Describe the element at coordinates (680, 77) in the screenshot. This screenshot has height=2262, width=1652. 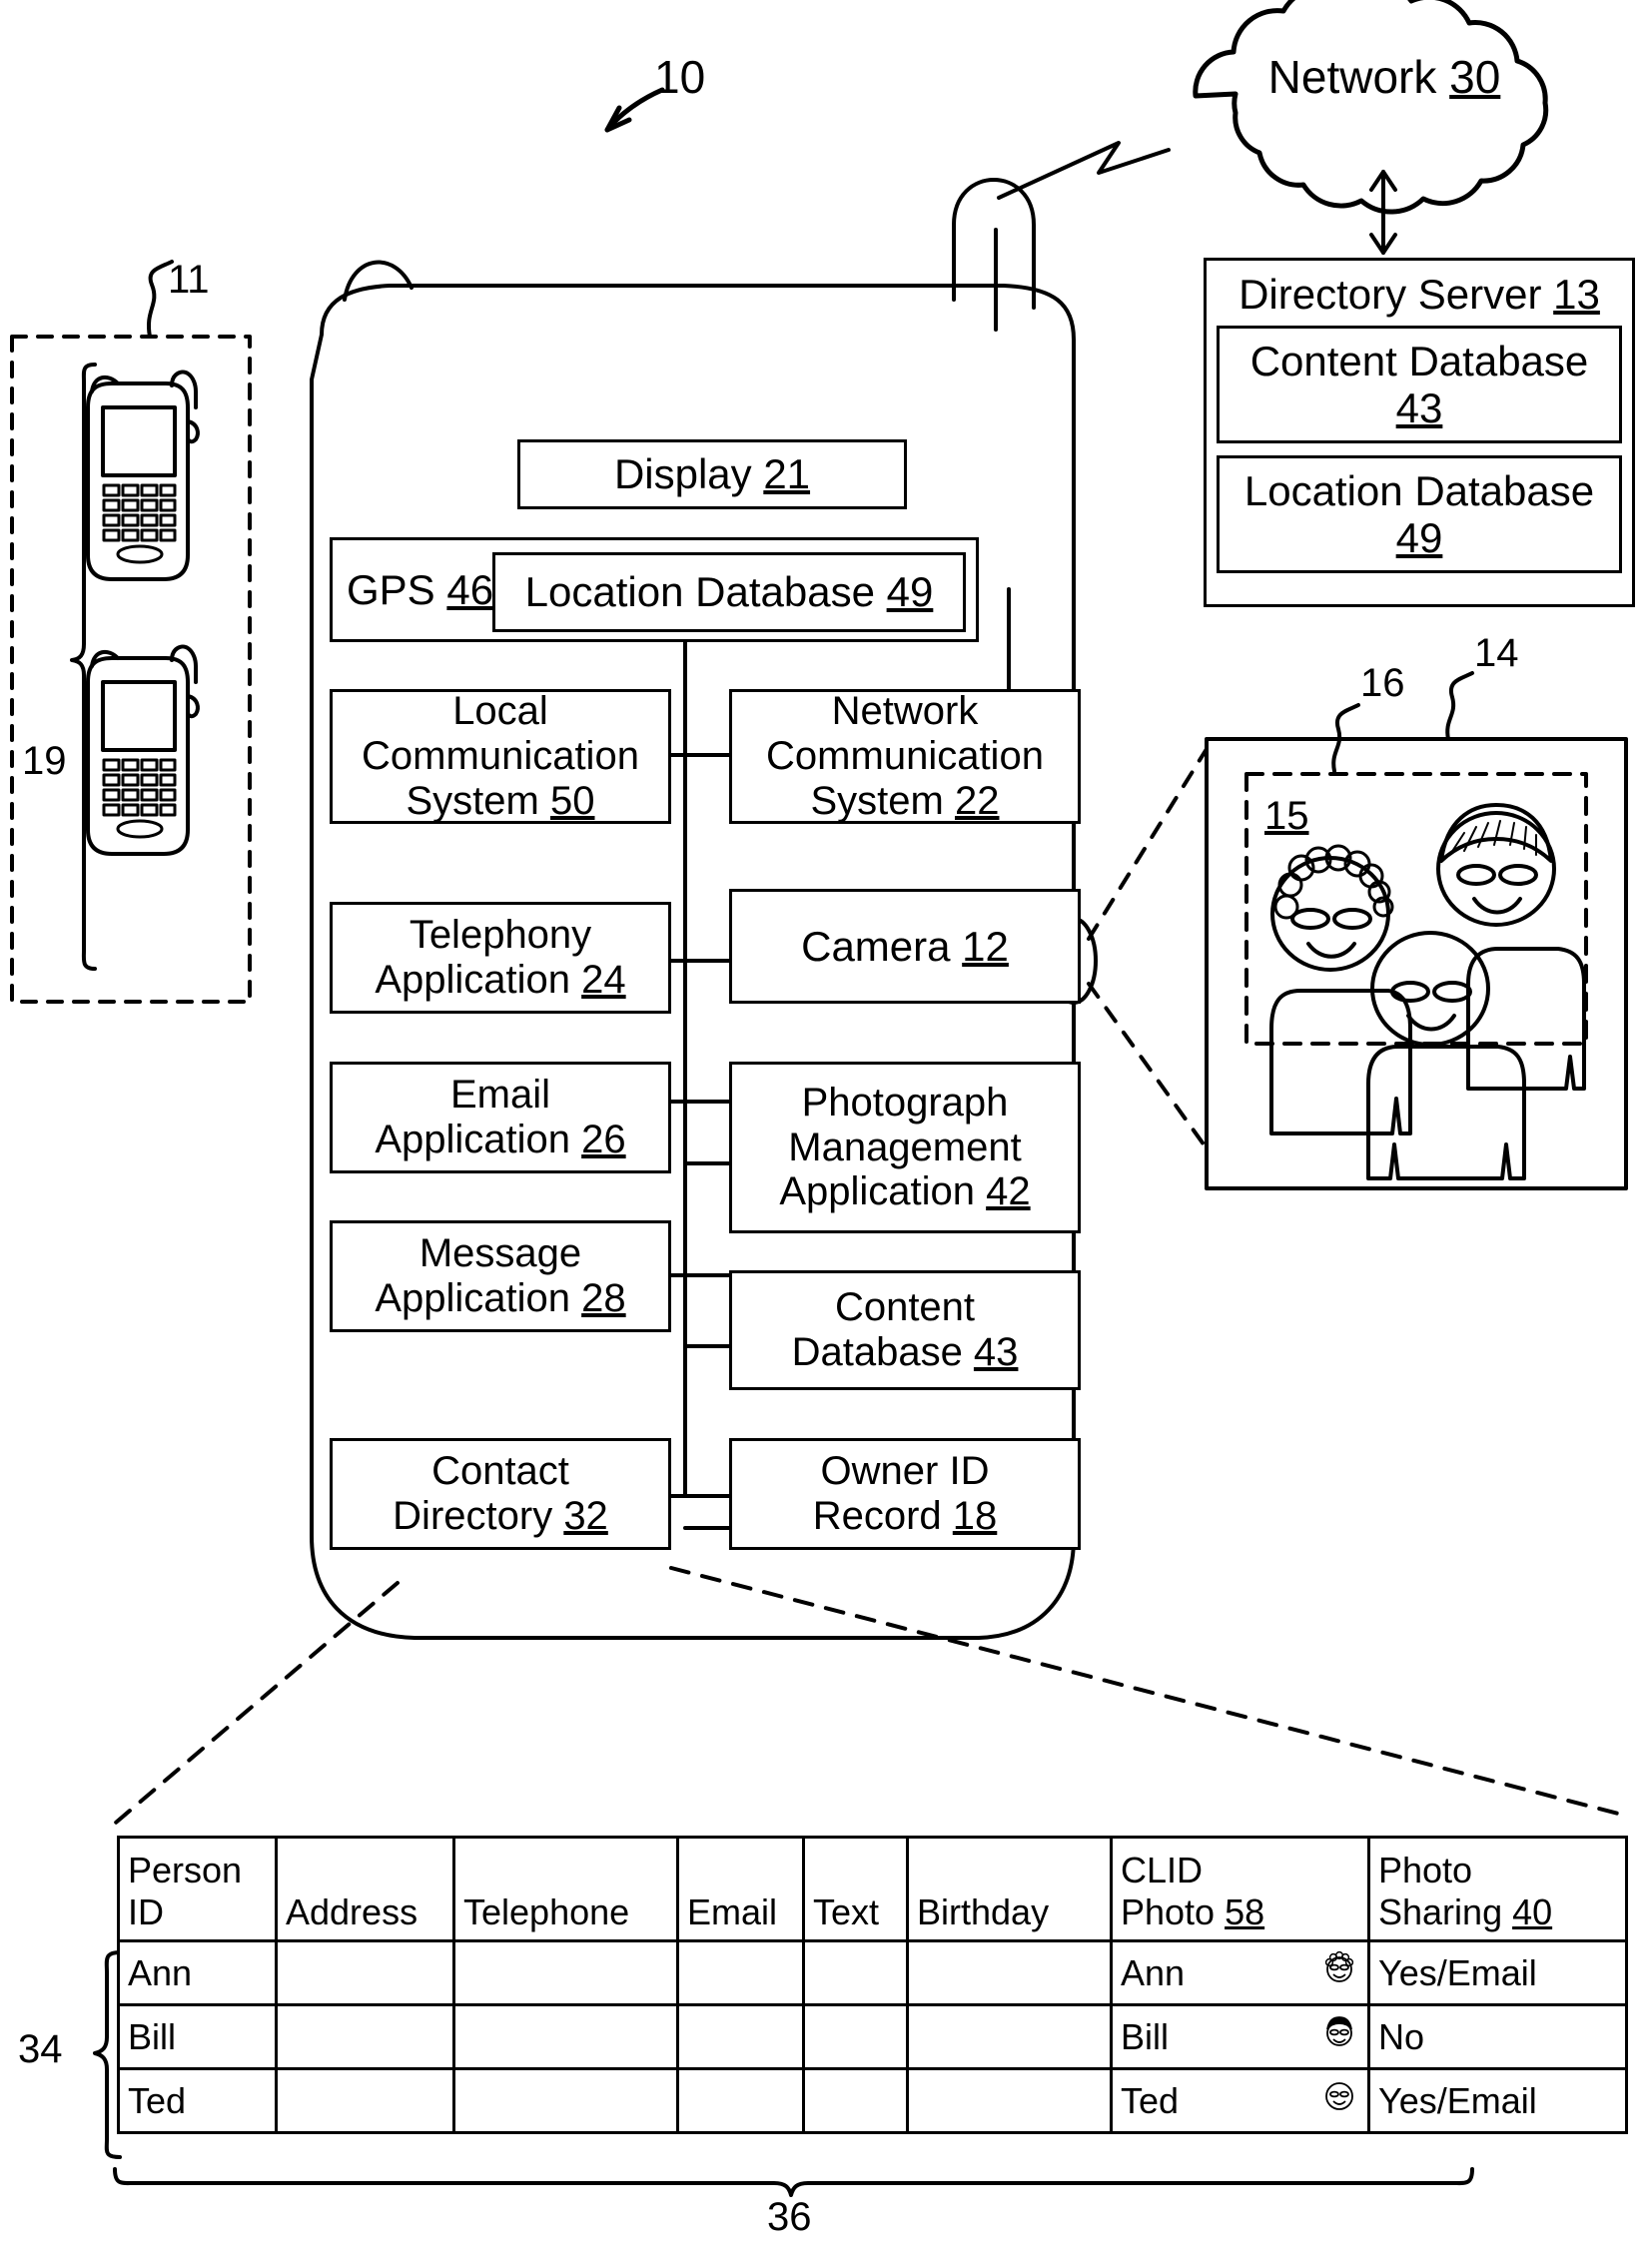
I see `system-ref-10: 10` at that location.